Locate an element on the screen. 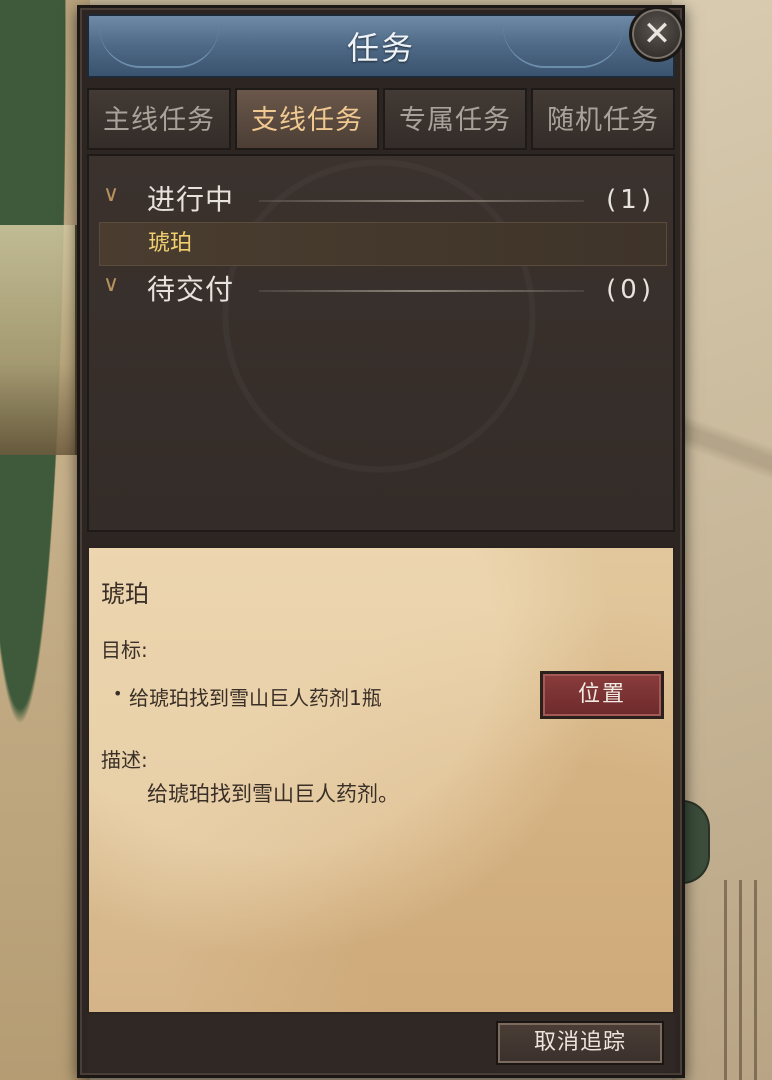  window-title: 任务 is located at coordinates (380, 48).